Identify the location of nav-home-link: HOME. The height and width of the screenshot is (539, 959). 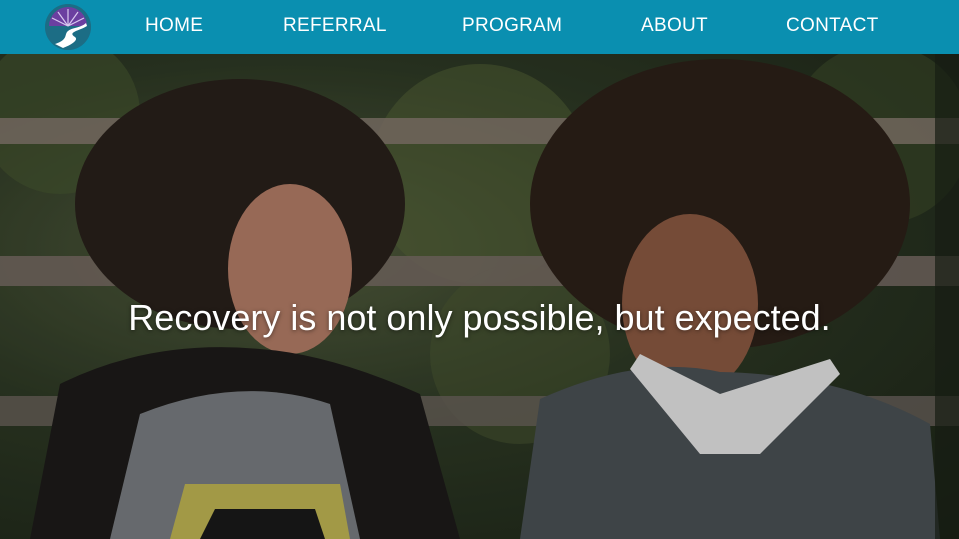
(174, 26).